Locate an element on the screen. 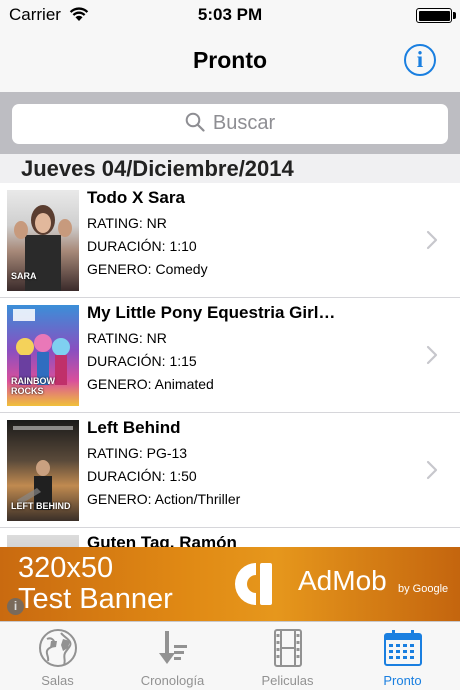  tab-bar: Salas Cronología Peliculas Pronto is located at coordinates (230, 655).